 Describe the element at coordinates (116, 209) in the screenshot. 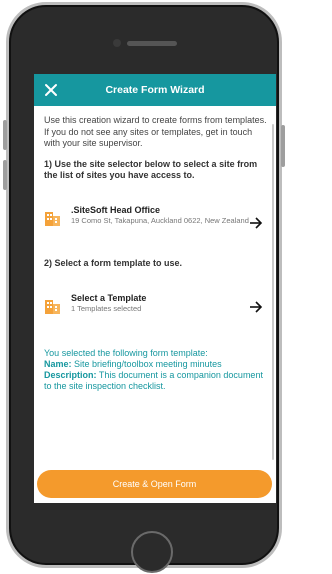

I see `site-name: .SiteSoft Head Office` at that location.